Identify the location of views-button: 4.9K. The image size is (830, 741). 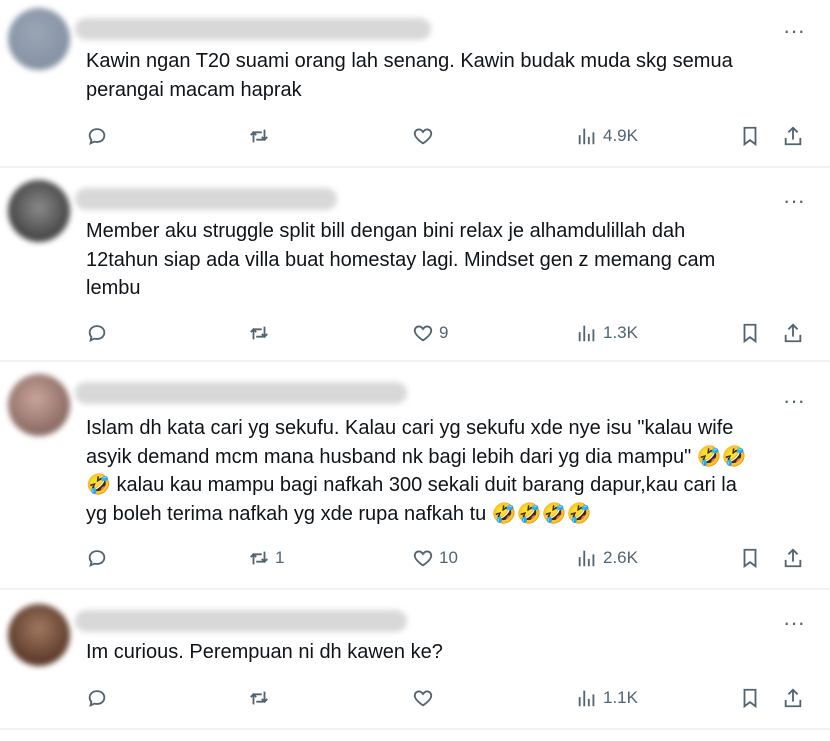
(607, 136).